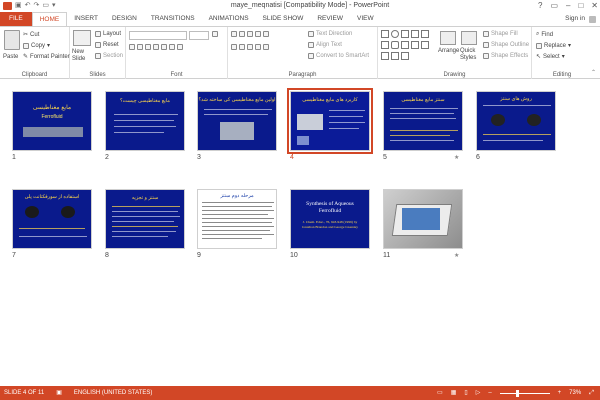  What do you see at coordinates (415, 45) in the screenshot?
I see `brace-shape-icon` at bounding box center [415, 45].